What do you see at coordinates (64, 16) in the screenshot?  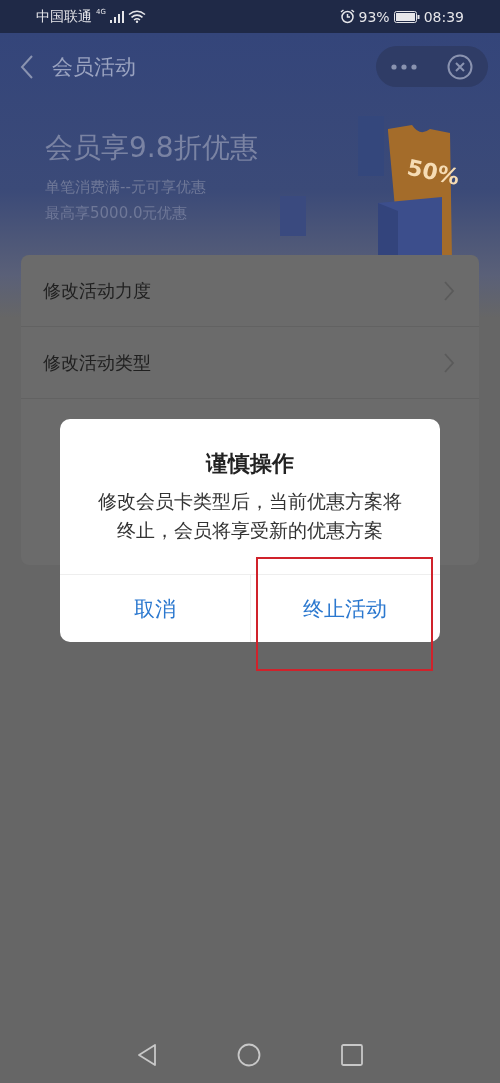 I see `carrier-name: 中国联通` at bounding box center [64, 16].